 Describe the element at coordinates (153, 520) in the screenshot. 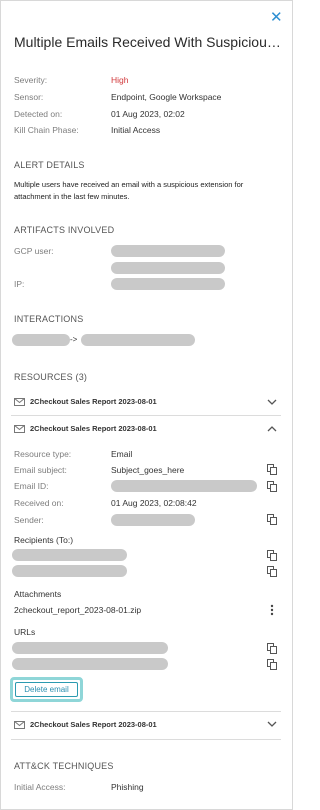

I see `redacted-sender` at that location.